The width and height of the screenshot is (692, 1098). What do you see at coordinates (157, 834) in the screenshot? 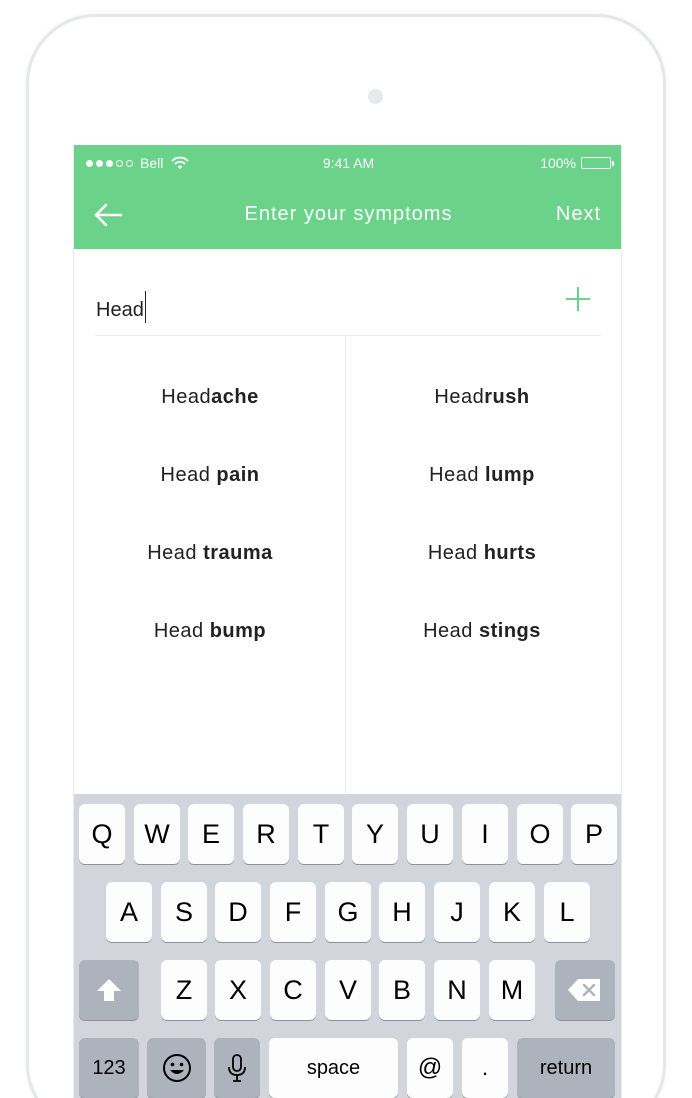
I see `key-w: W` at bounding box center [157, 834].